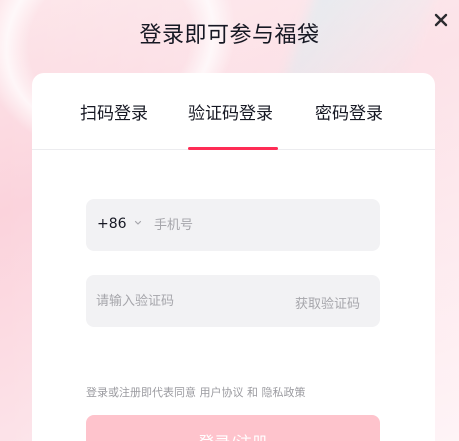  What do you see at coordinates (186, 301) in the screenshot?
I see `verification-code-input` at bounding box center [186, 301].